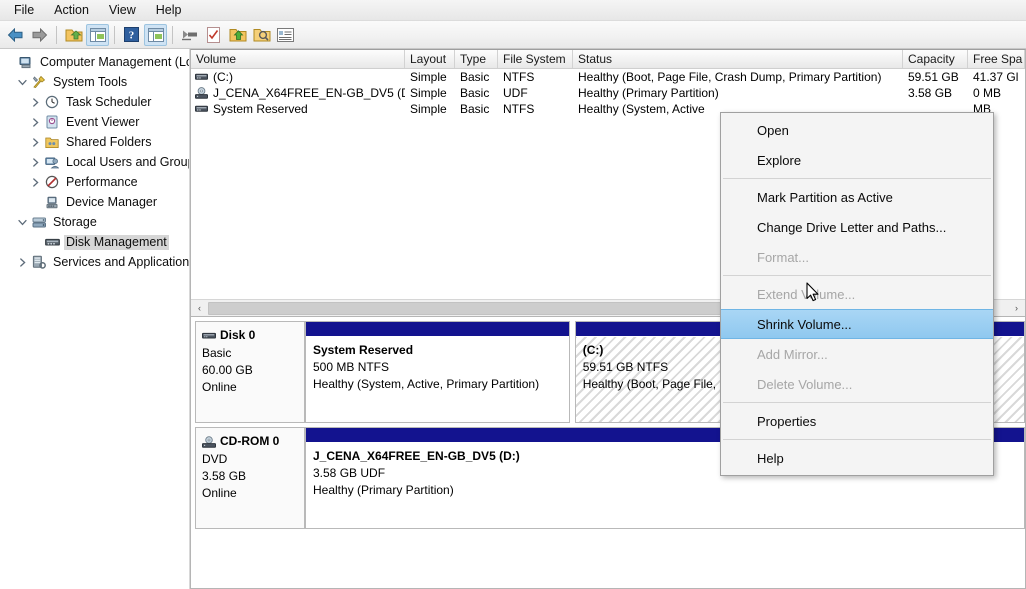 This screenshot has width=1026, height=589. Describe the element at coordinates (857, 421) in the screenshot. I see `context-menu-item-properties: Properties` at that location.